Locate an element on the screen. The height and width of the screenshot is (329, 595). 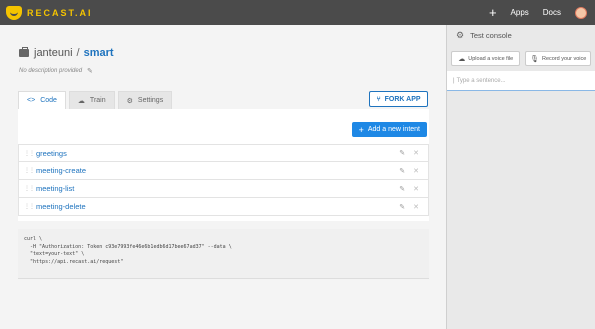
briefcase-icon is located at coordinates (24, 52).